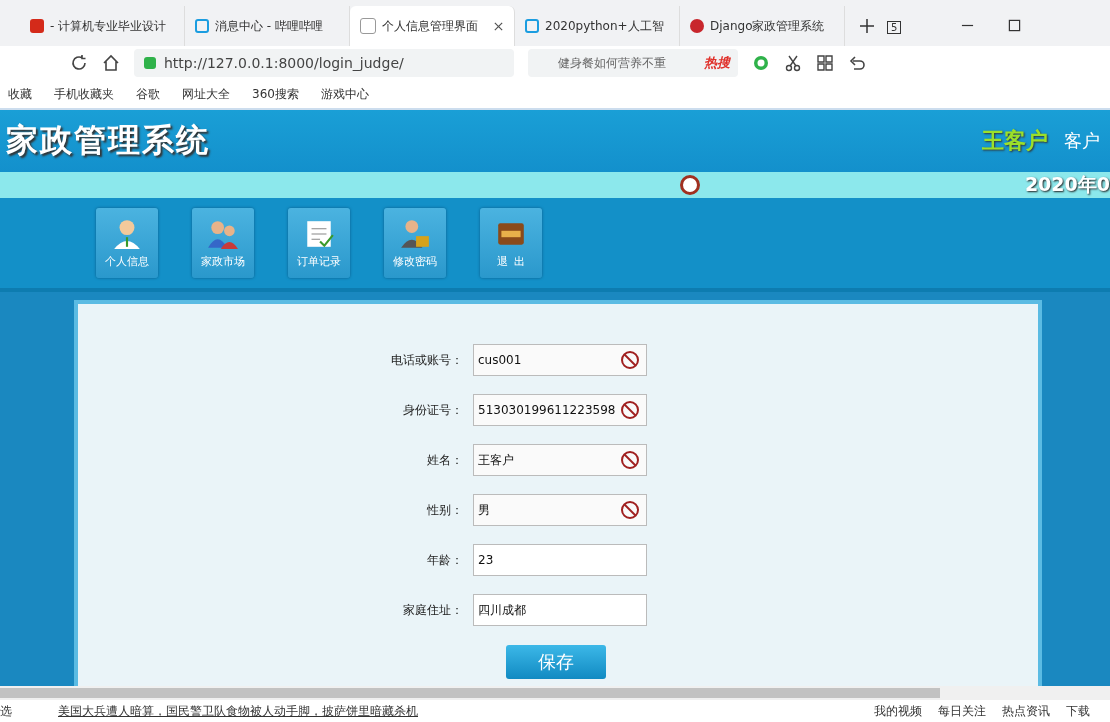 The image size is (1110, 722). I want to click on input-field: 四川成都, so click(560, 610).